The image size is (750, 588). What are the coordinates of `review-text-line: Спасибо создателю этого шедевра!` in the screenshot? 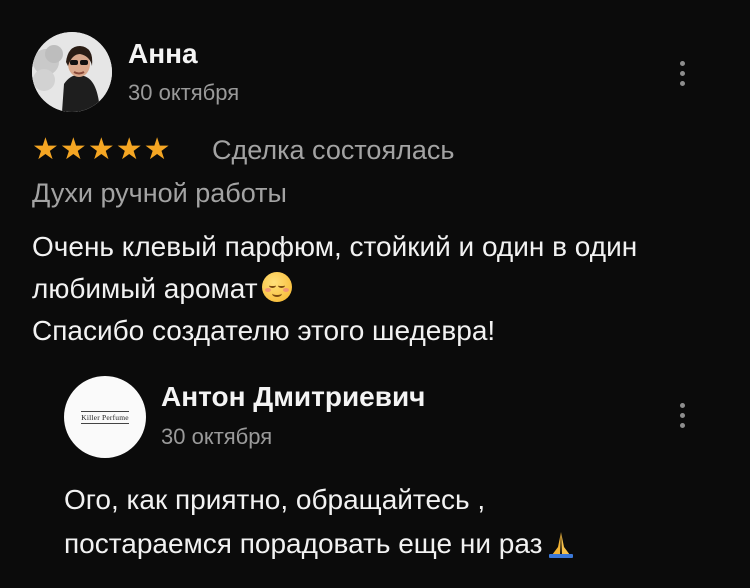 It's located at (264, 330).